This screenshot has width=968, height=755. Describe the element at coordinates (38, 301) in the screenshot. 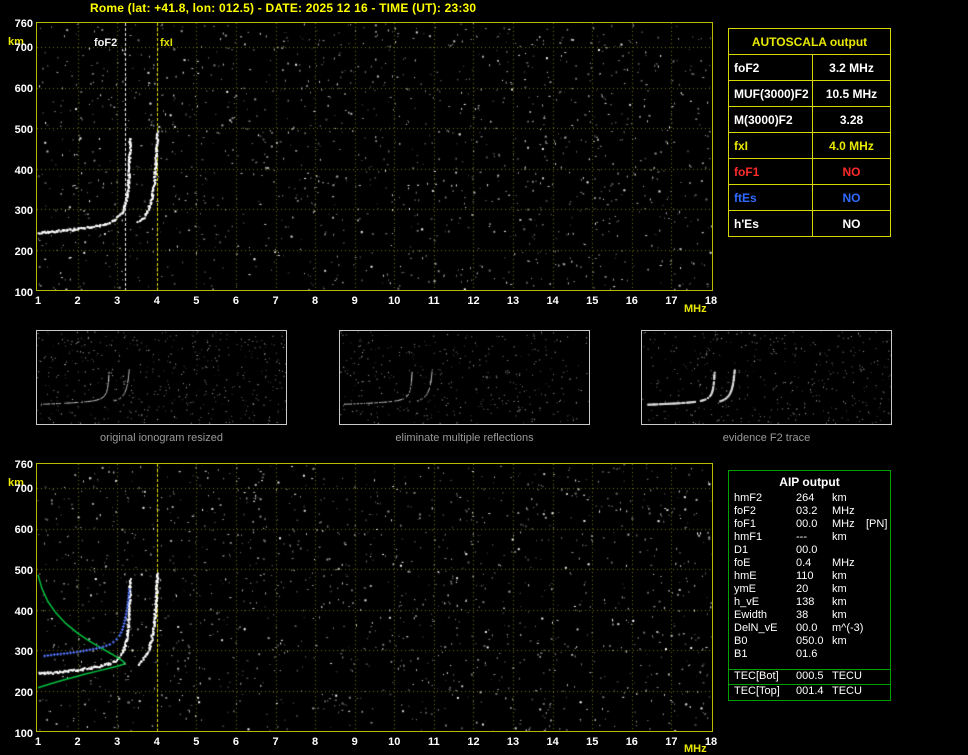

I see `x-axis-tick: 1` at that location.